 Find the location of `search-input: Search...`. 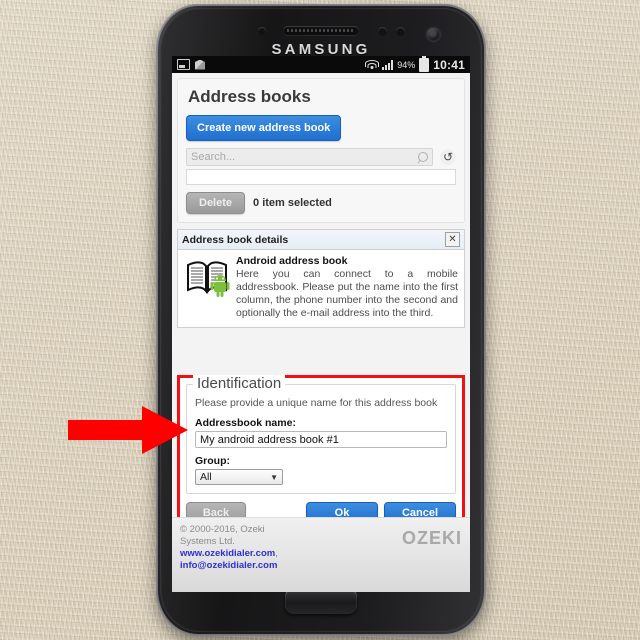

search-input: Search... is located at coordinates (309, 157).